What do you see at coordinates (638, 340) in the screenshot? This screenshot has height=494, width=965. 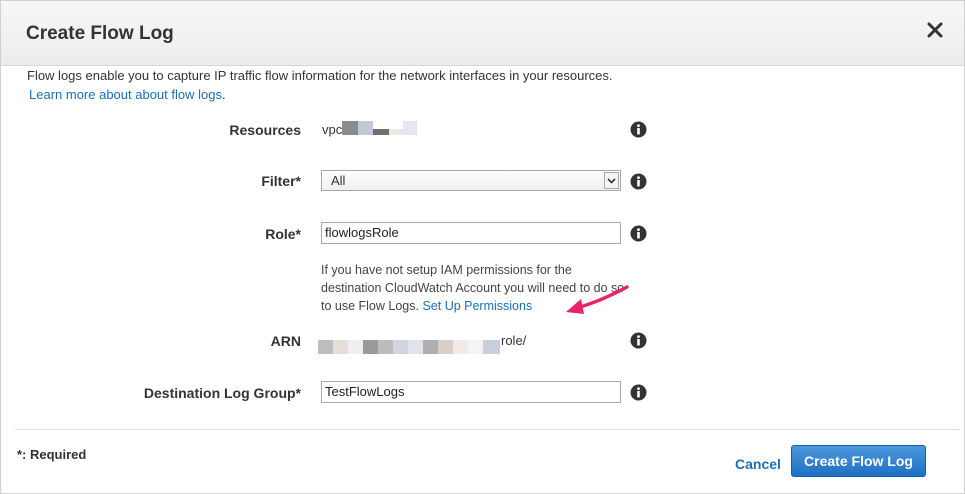 I see `arn-info-icon` at bounding box center [638, 340].